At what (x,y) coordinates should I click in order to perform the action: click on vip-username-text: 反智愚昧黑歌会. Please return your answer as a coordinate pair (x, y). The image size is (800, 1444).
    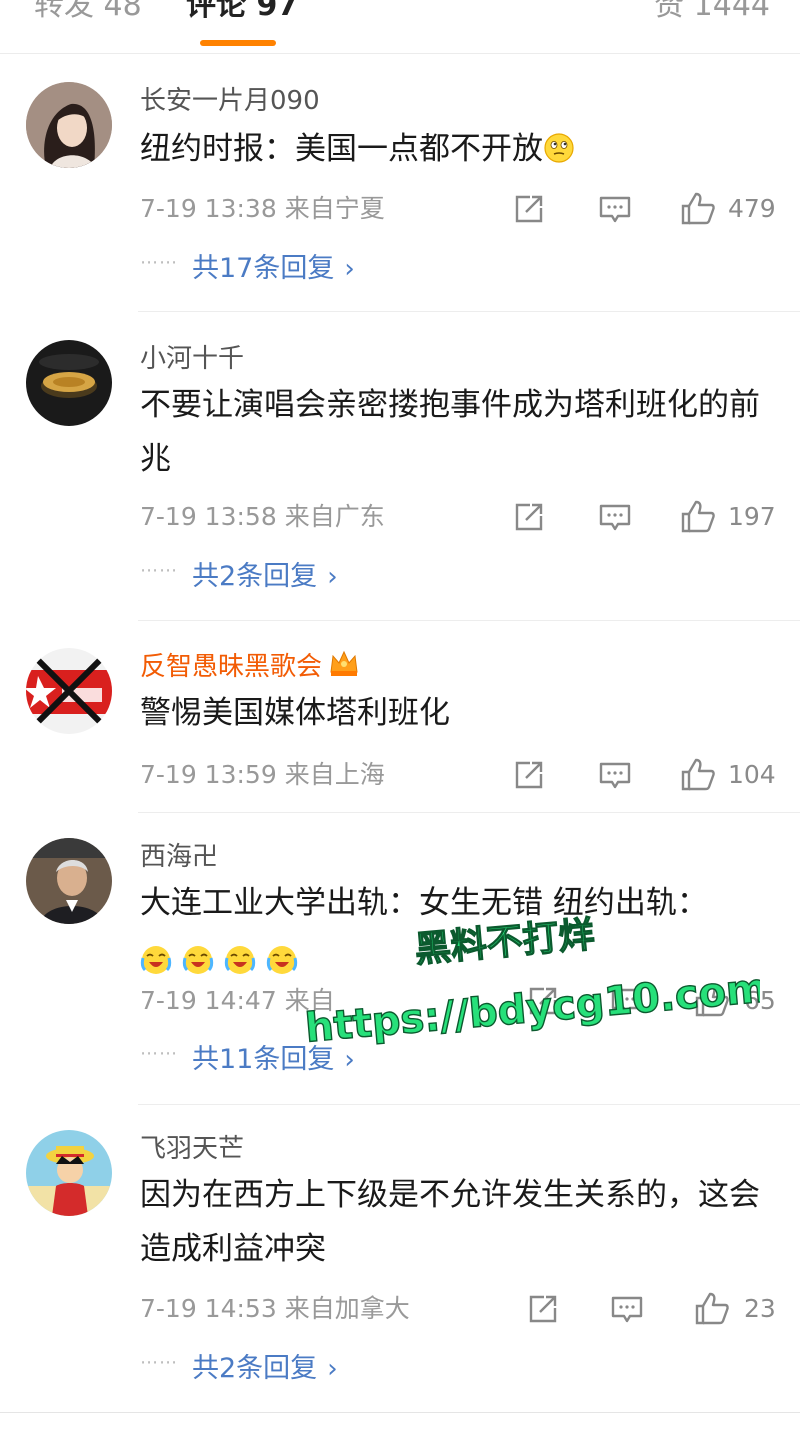
    Looking at the image, I should click on (231, 667).